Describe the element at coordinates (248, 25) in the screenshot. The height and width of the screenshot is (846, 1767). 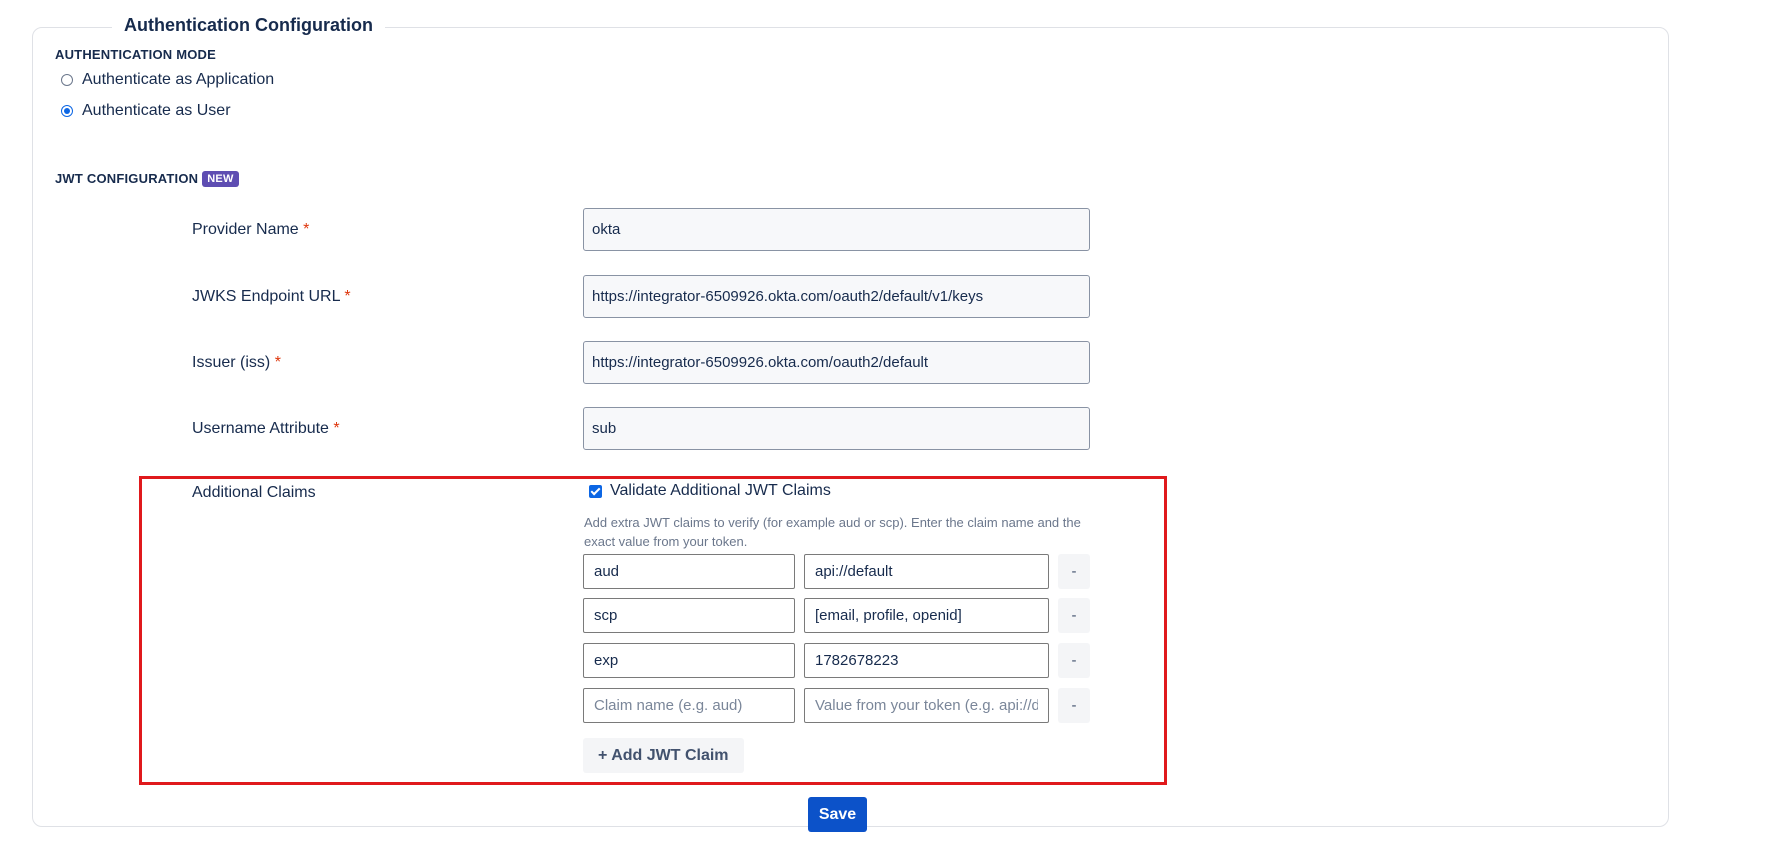
I see `panel-title: Authentication Configuration` at that location.